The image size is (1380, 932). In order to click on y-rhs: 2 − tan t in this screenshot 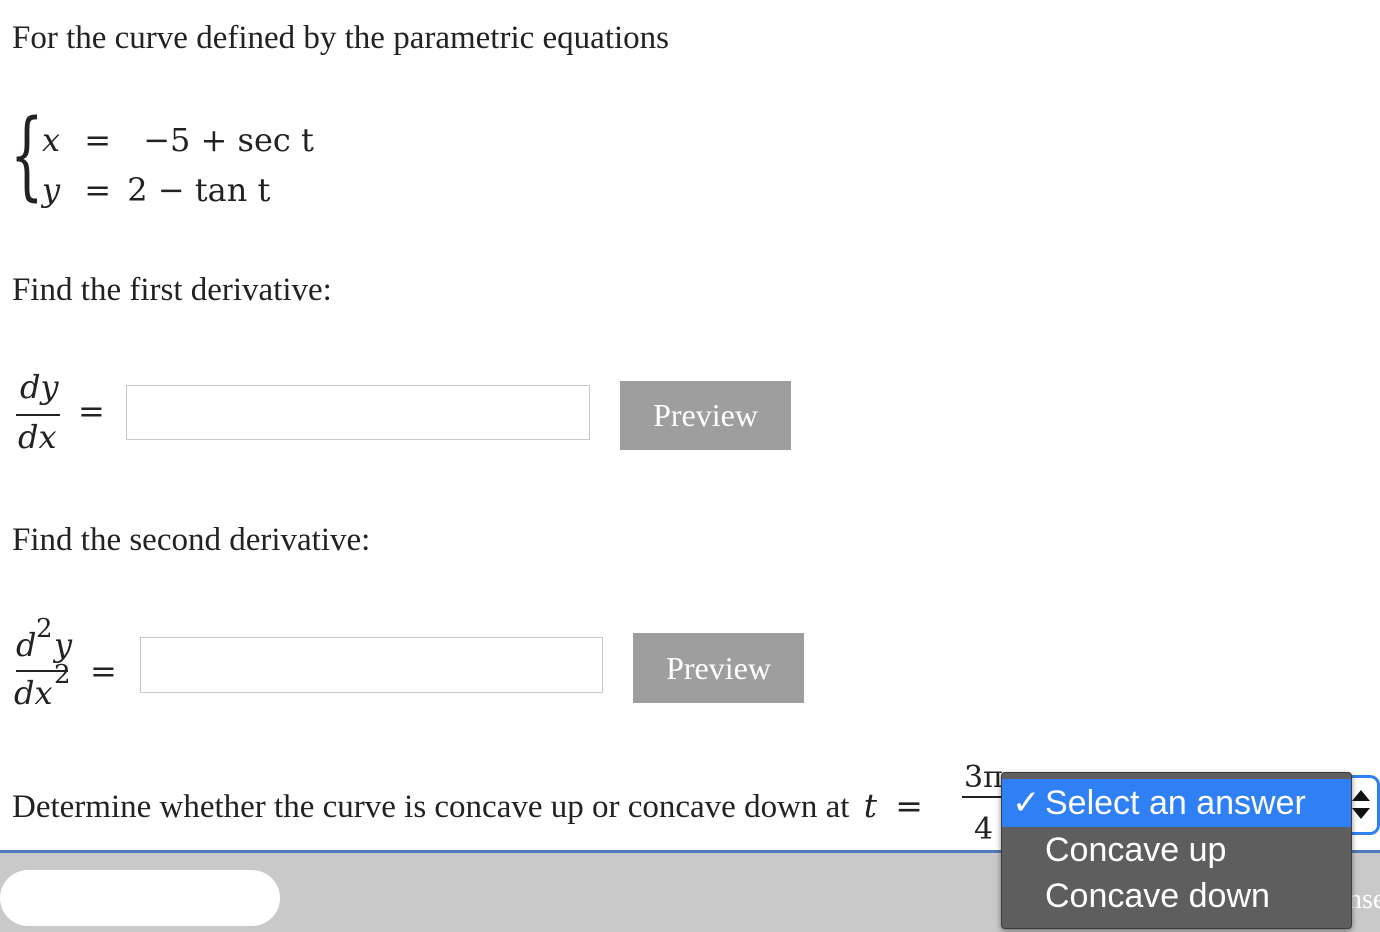, I will do `click(199, 190)`.